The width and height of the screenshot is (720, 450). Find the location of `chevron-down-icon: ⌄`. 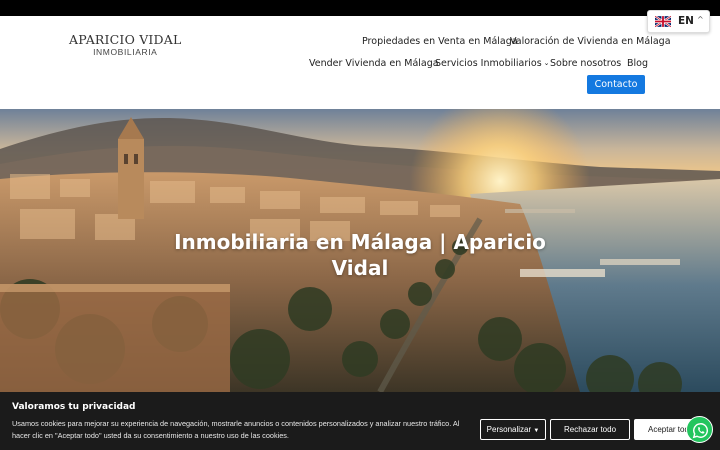

chevron-down-icon: ⌄ is located at coordinates (546, 63).